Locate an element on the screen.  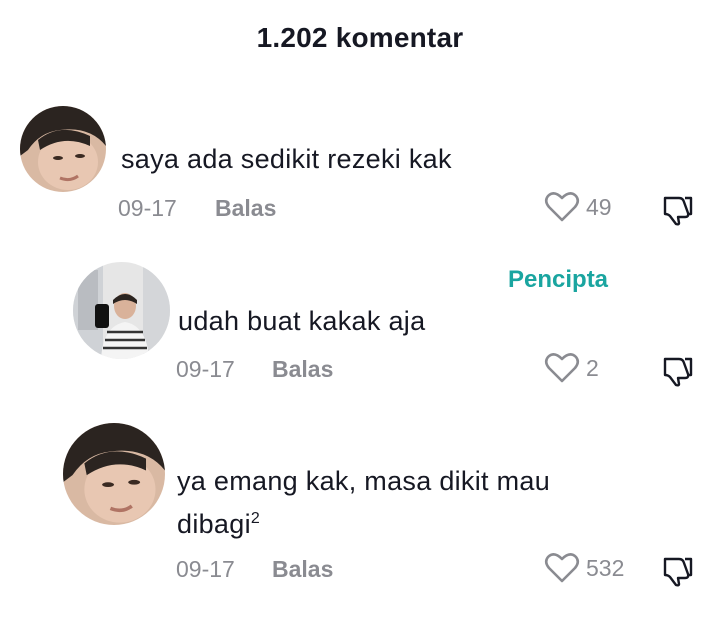
creator-badge: Pencipta is located at coordinates (558, 279).